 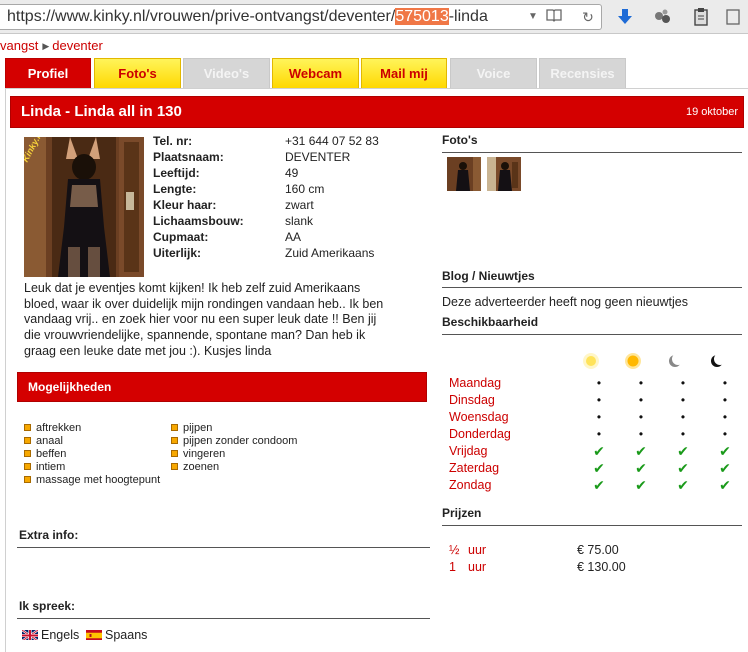 What do you see at coordinates (601, 567) in the screenshot?
I see `price-value: € 130.00` at bounding box center [601, 567].